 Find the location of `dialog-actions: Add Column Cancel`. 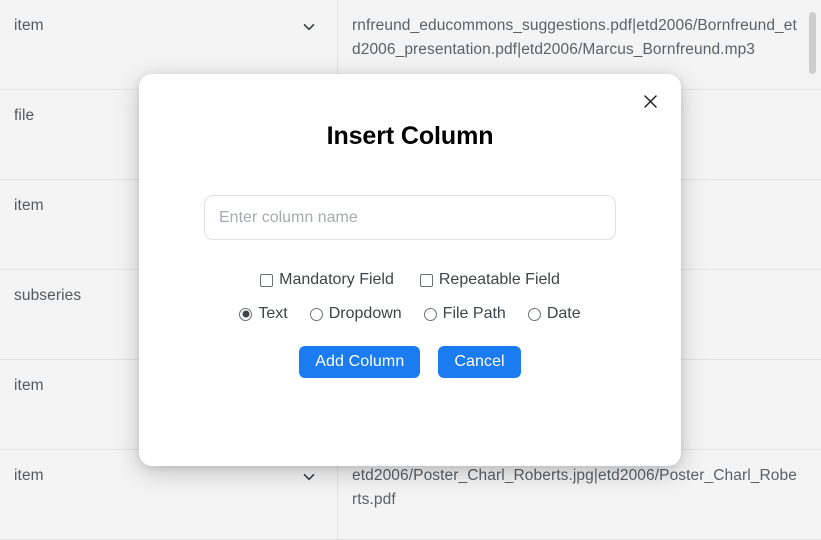

dialog-actions: Add Column Cancel is located at coordinates (410, 362).